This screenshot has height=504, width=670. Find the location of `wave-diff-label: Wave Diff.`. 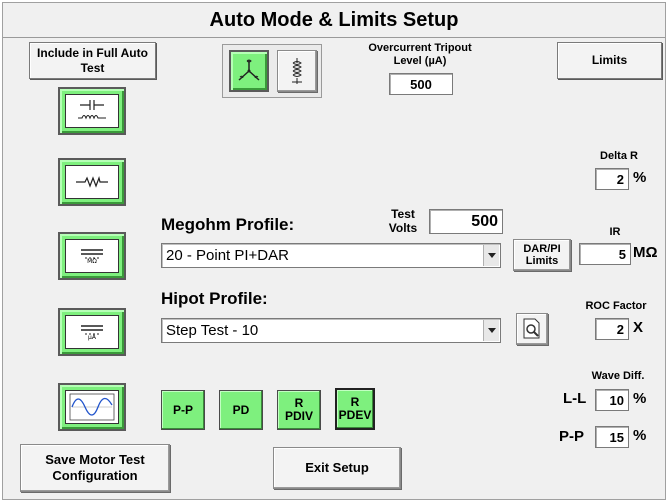

wave-diff-label: Wave Diff. is located at coordinates (618, 376).